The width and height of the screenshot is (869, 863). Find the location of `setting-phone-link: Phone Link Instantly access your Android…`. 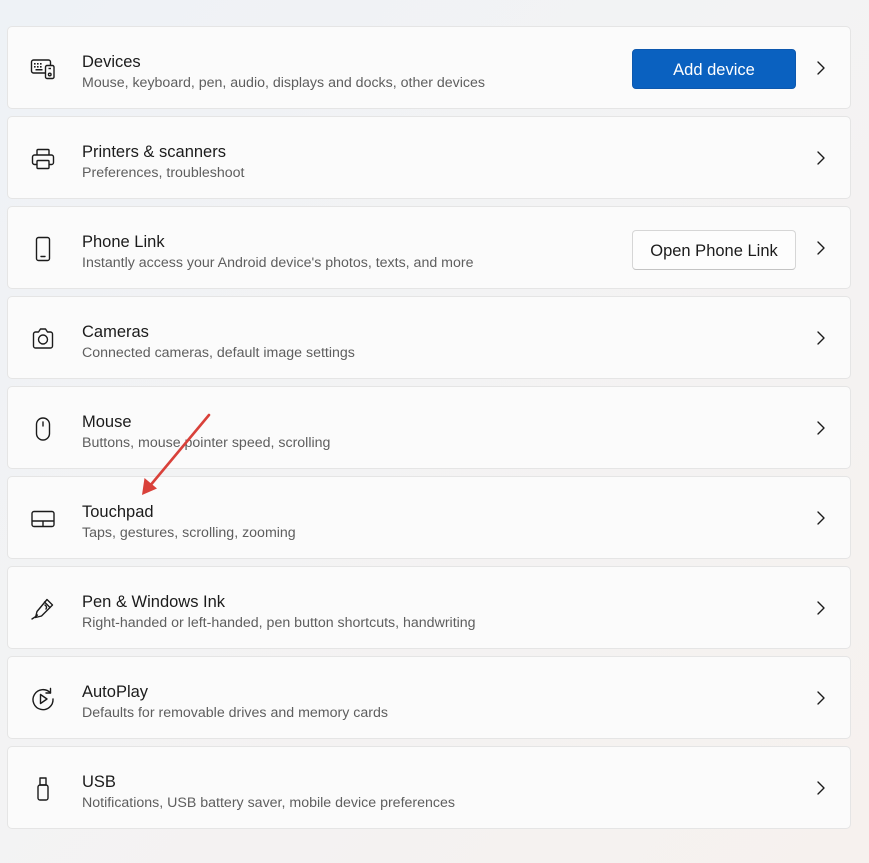

setting-phone-link: Phone Link Instantly access your Android… is located at coordinates (429, 247).